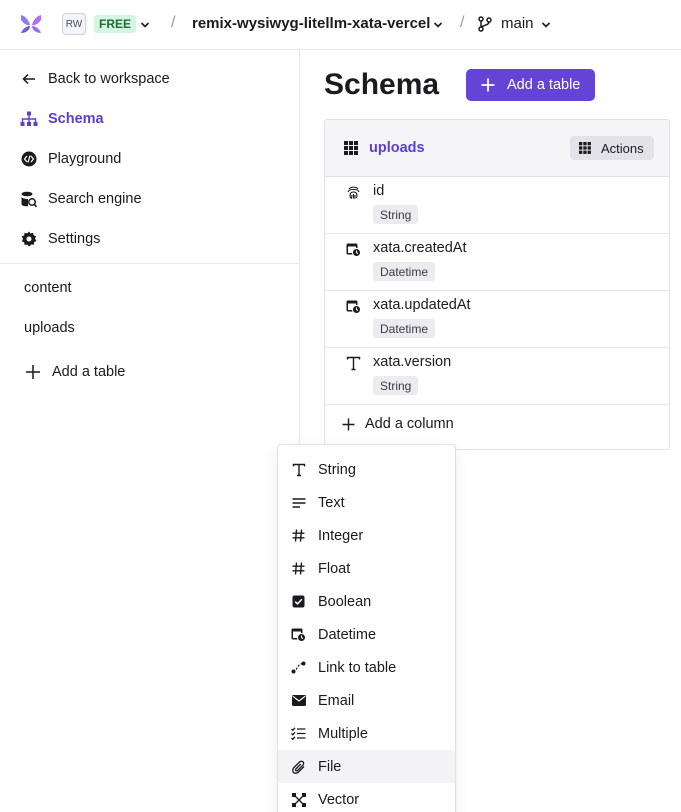 The width and height of the screenshot is (681, 812). What do you see at coordinates (334, 568) in the screenshot?
I see `menu-item-label: Float` at bounding box center [334, 568].